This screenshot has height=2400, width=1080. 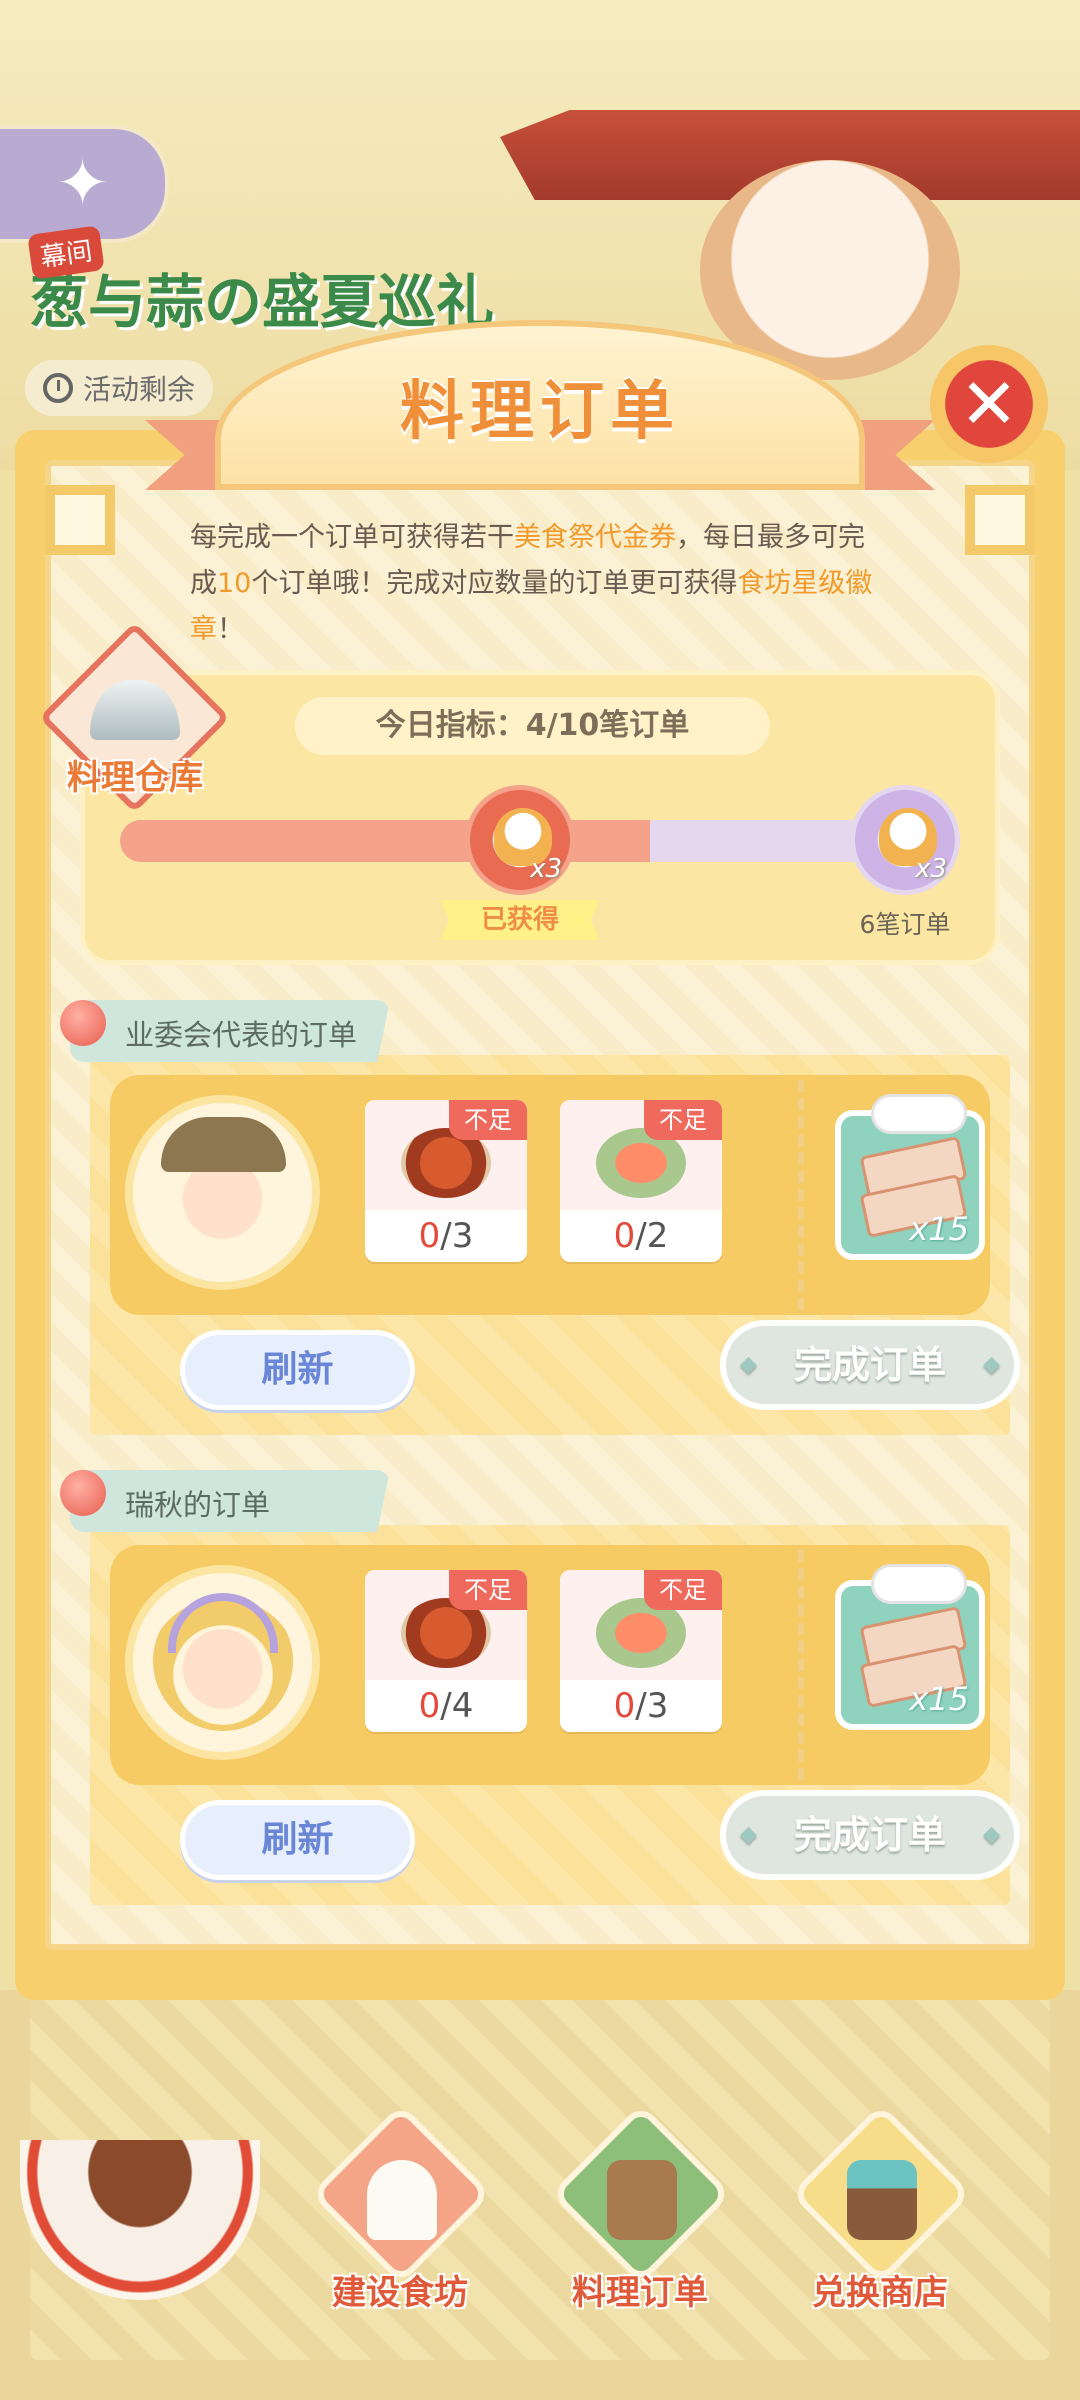 What do you see at coordinates (58, 388) in the screenshot?
I see `clock-icon` at bounding box center [58, 388].